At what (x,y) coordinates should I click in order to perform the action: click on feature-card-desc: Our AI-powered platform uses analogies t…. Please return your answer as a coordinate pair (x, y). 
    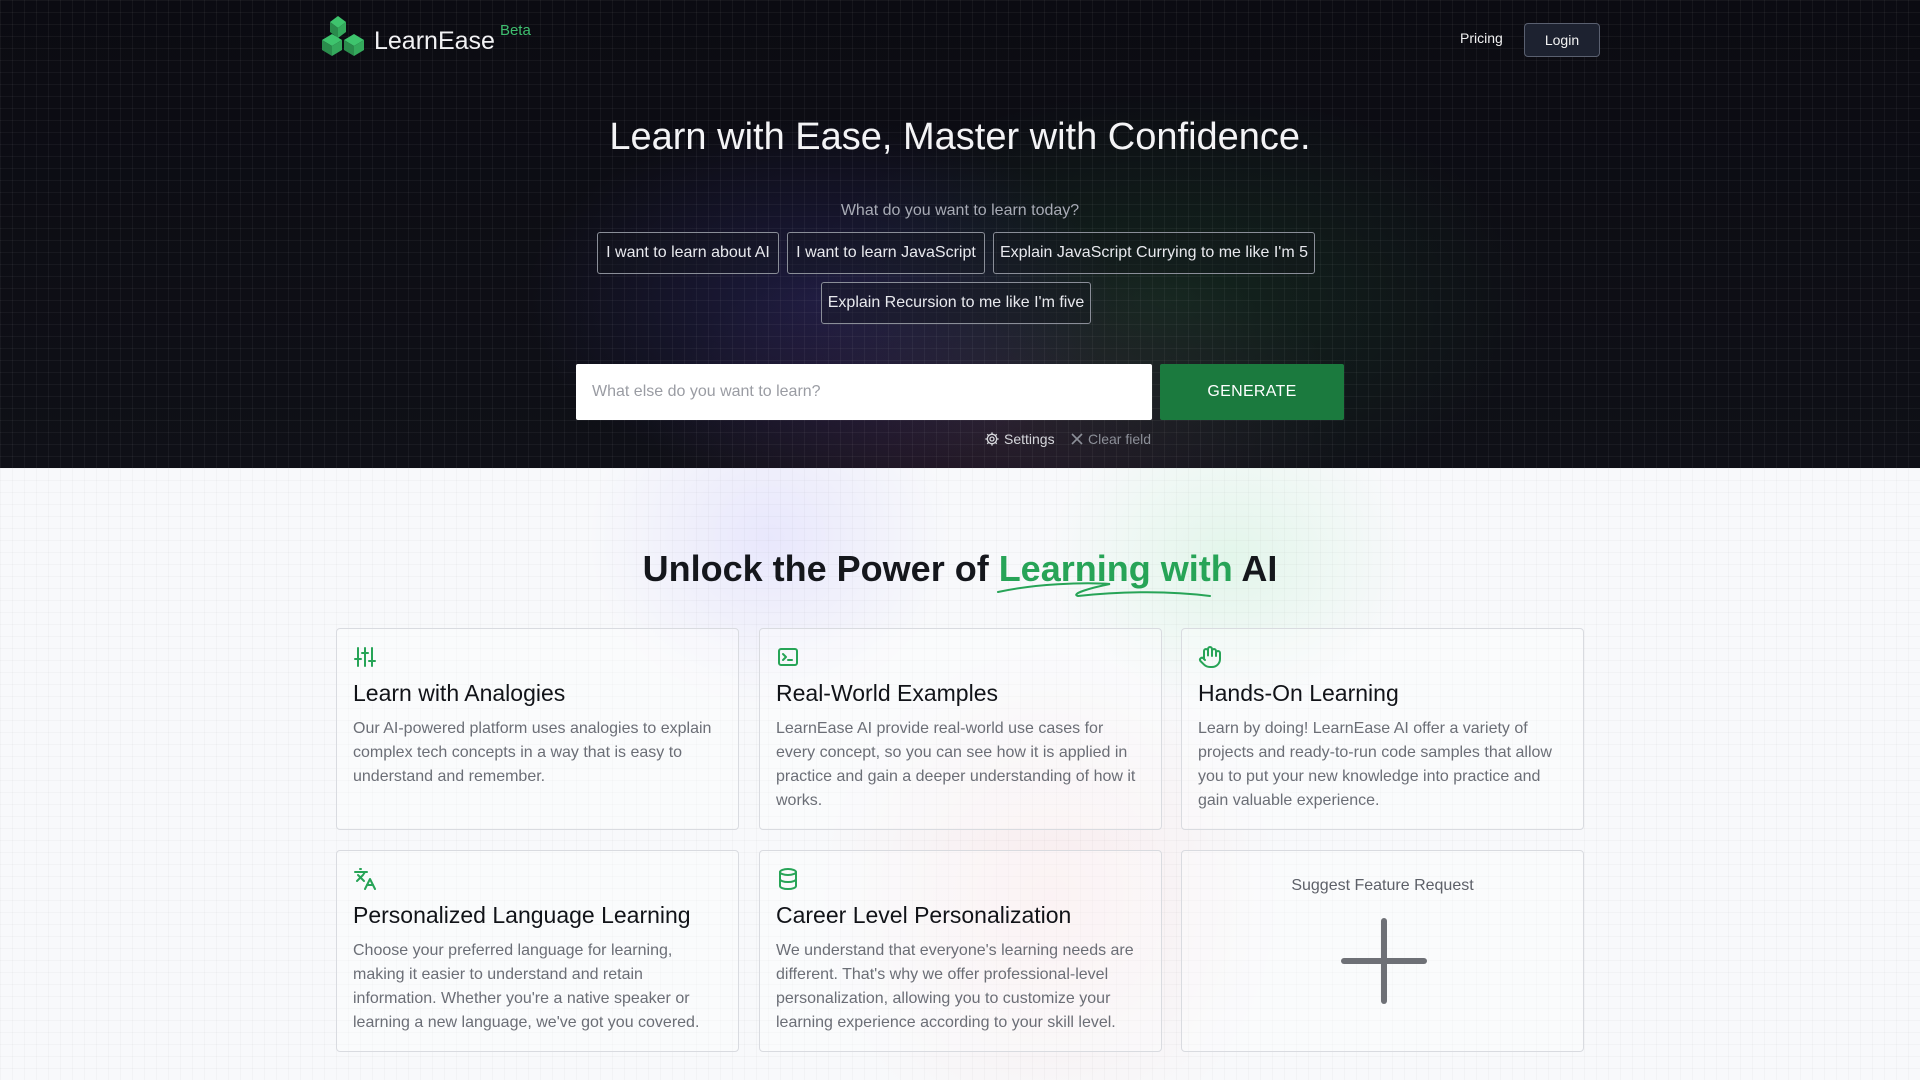
    Looking at the image, I should click on (532, 752).